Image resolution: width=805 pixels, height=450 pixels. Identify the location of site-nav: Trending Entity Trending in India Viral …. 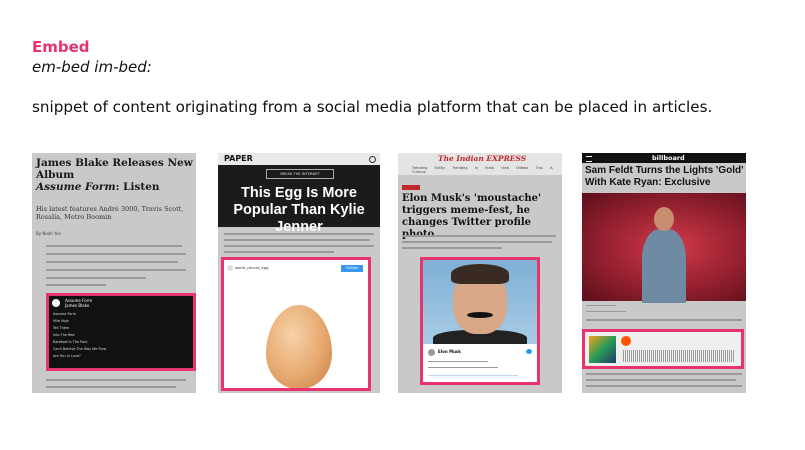
(487, 170).